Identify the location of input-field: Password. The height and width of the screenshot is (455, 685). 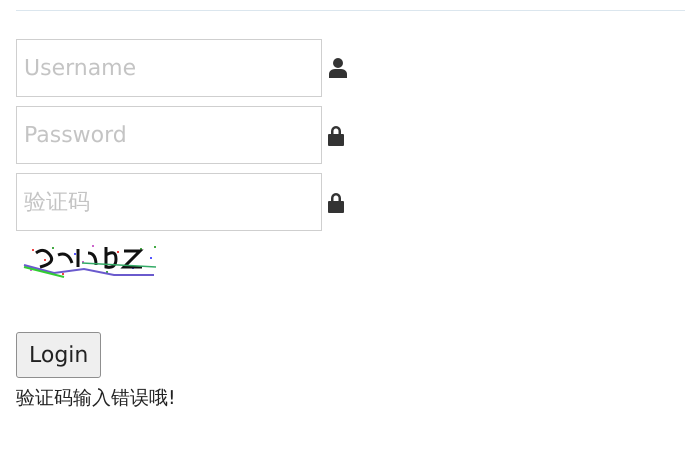
(169, 135).